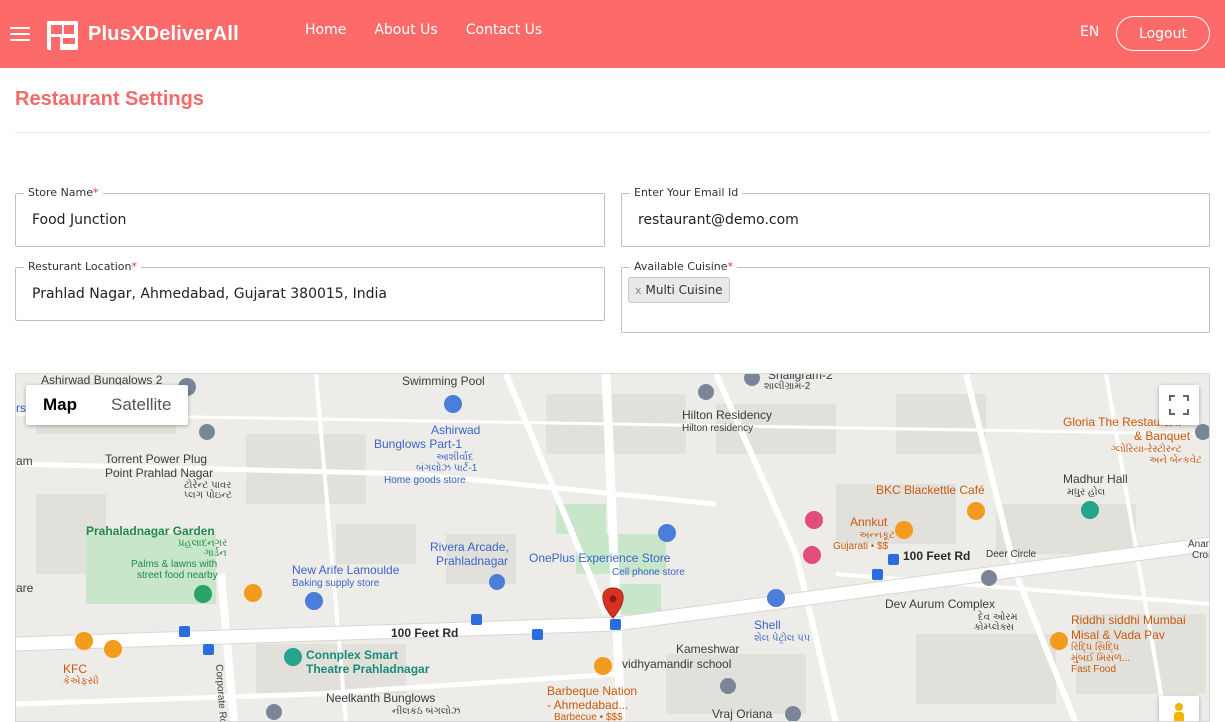  What do you see at coordinates (456, 430) in the screenshot?
I see `map-label-ashirwad-part1: Ashirwad` at bounding box center [456, 430].